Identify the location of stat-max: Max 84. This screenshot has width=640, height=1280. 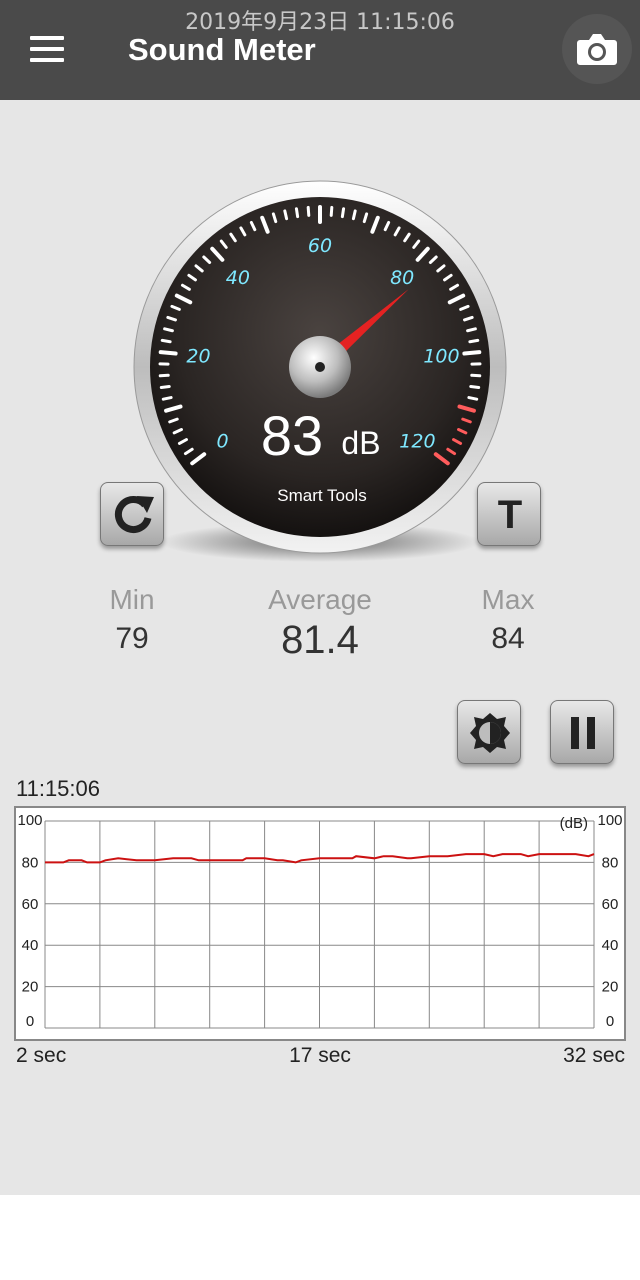
(508, 620).